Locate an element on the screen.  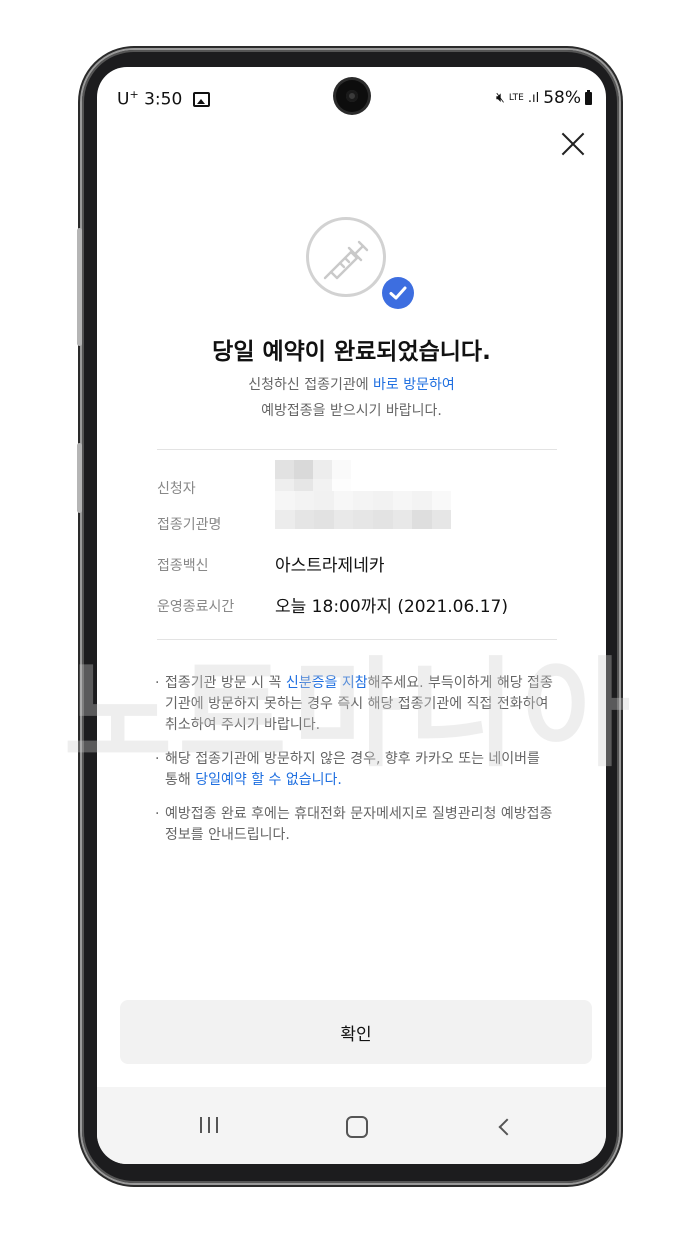
vaccine-label: 접종백신 is located at coordinates (183, 566).